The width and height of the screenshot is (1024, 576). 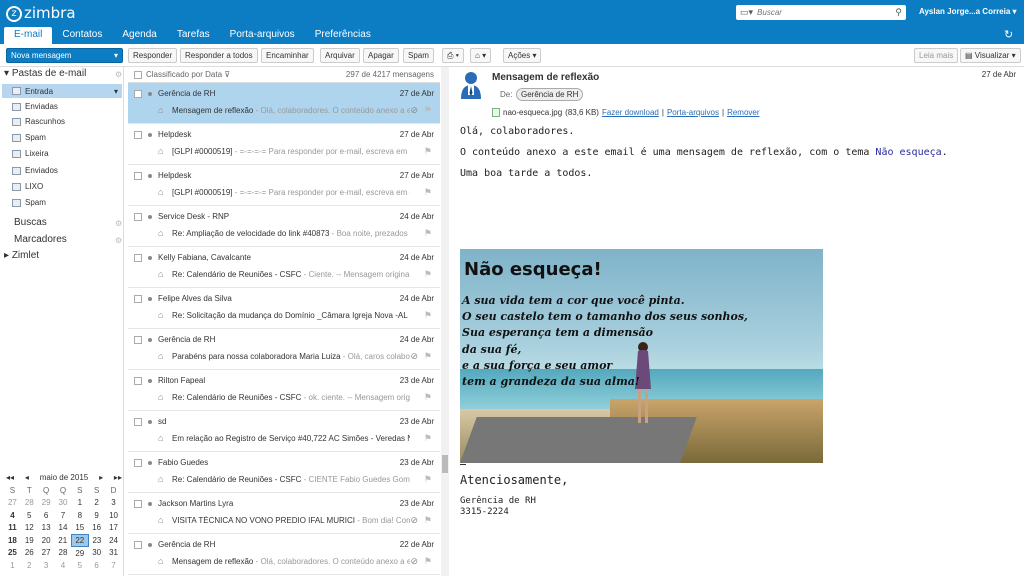 What do you see at coordinates (116, 91) in the screenshot?
I see `chevron-down-icon: ▾` at bounding box center [116, 91].